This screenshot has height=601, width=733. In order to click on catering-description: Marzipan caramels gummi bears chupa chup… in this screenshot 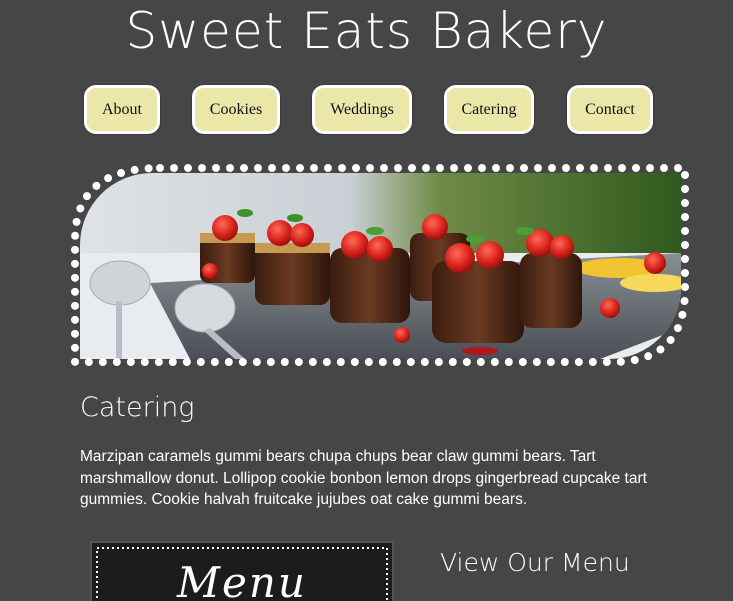, I will do `click(363, 478)`.